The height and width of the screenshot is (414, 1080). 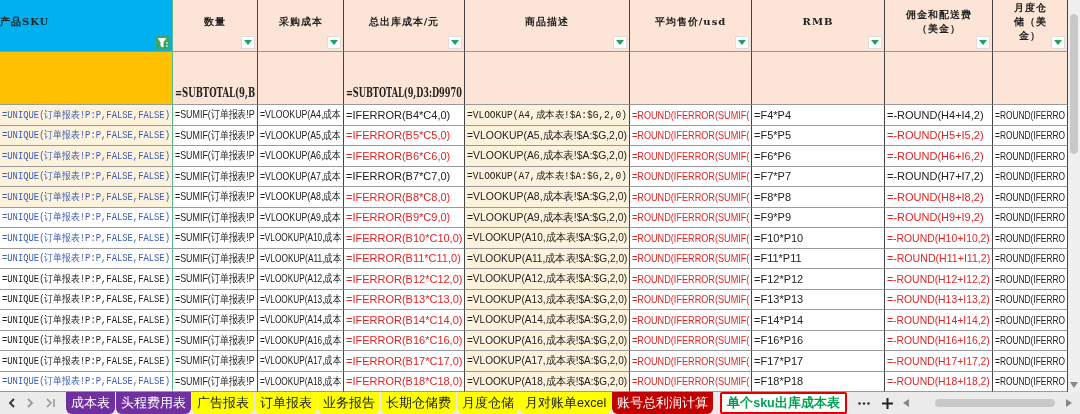 I want to click on table-cell: =SUBTOTAL(9,D3:D9970, so click(x=404, y=78).